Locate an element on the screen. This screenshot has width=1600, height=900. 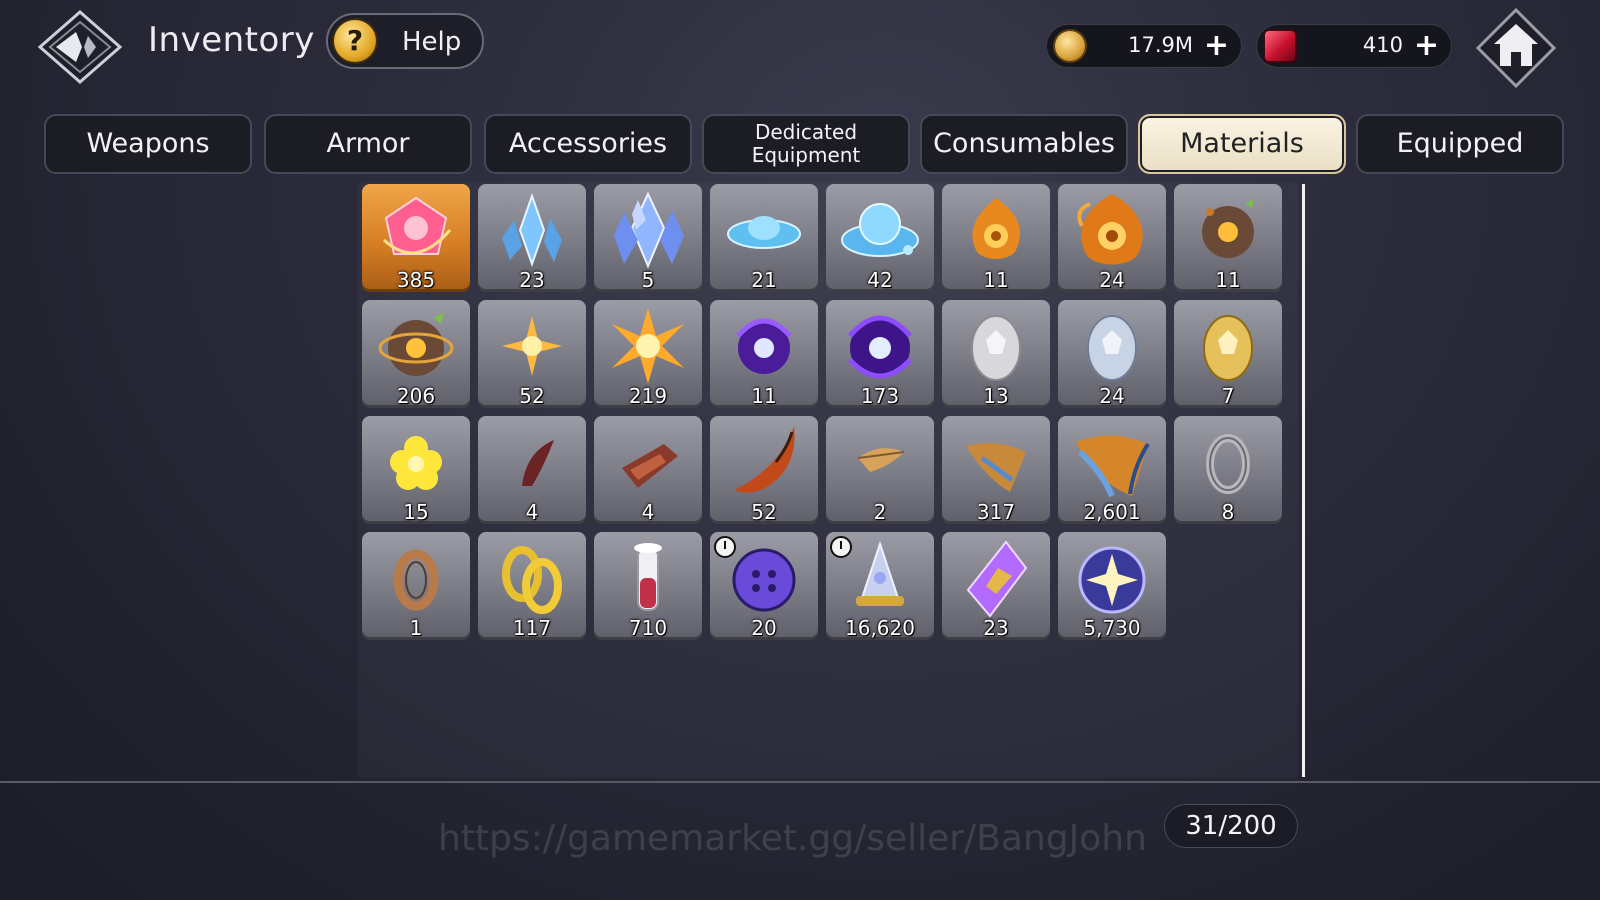
inventory-slot: 2 is located at coordinates (880, 470).